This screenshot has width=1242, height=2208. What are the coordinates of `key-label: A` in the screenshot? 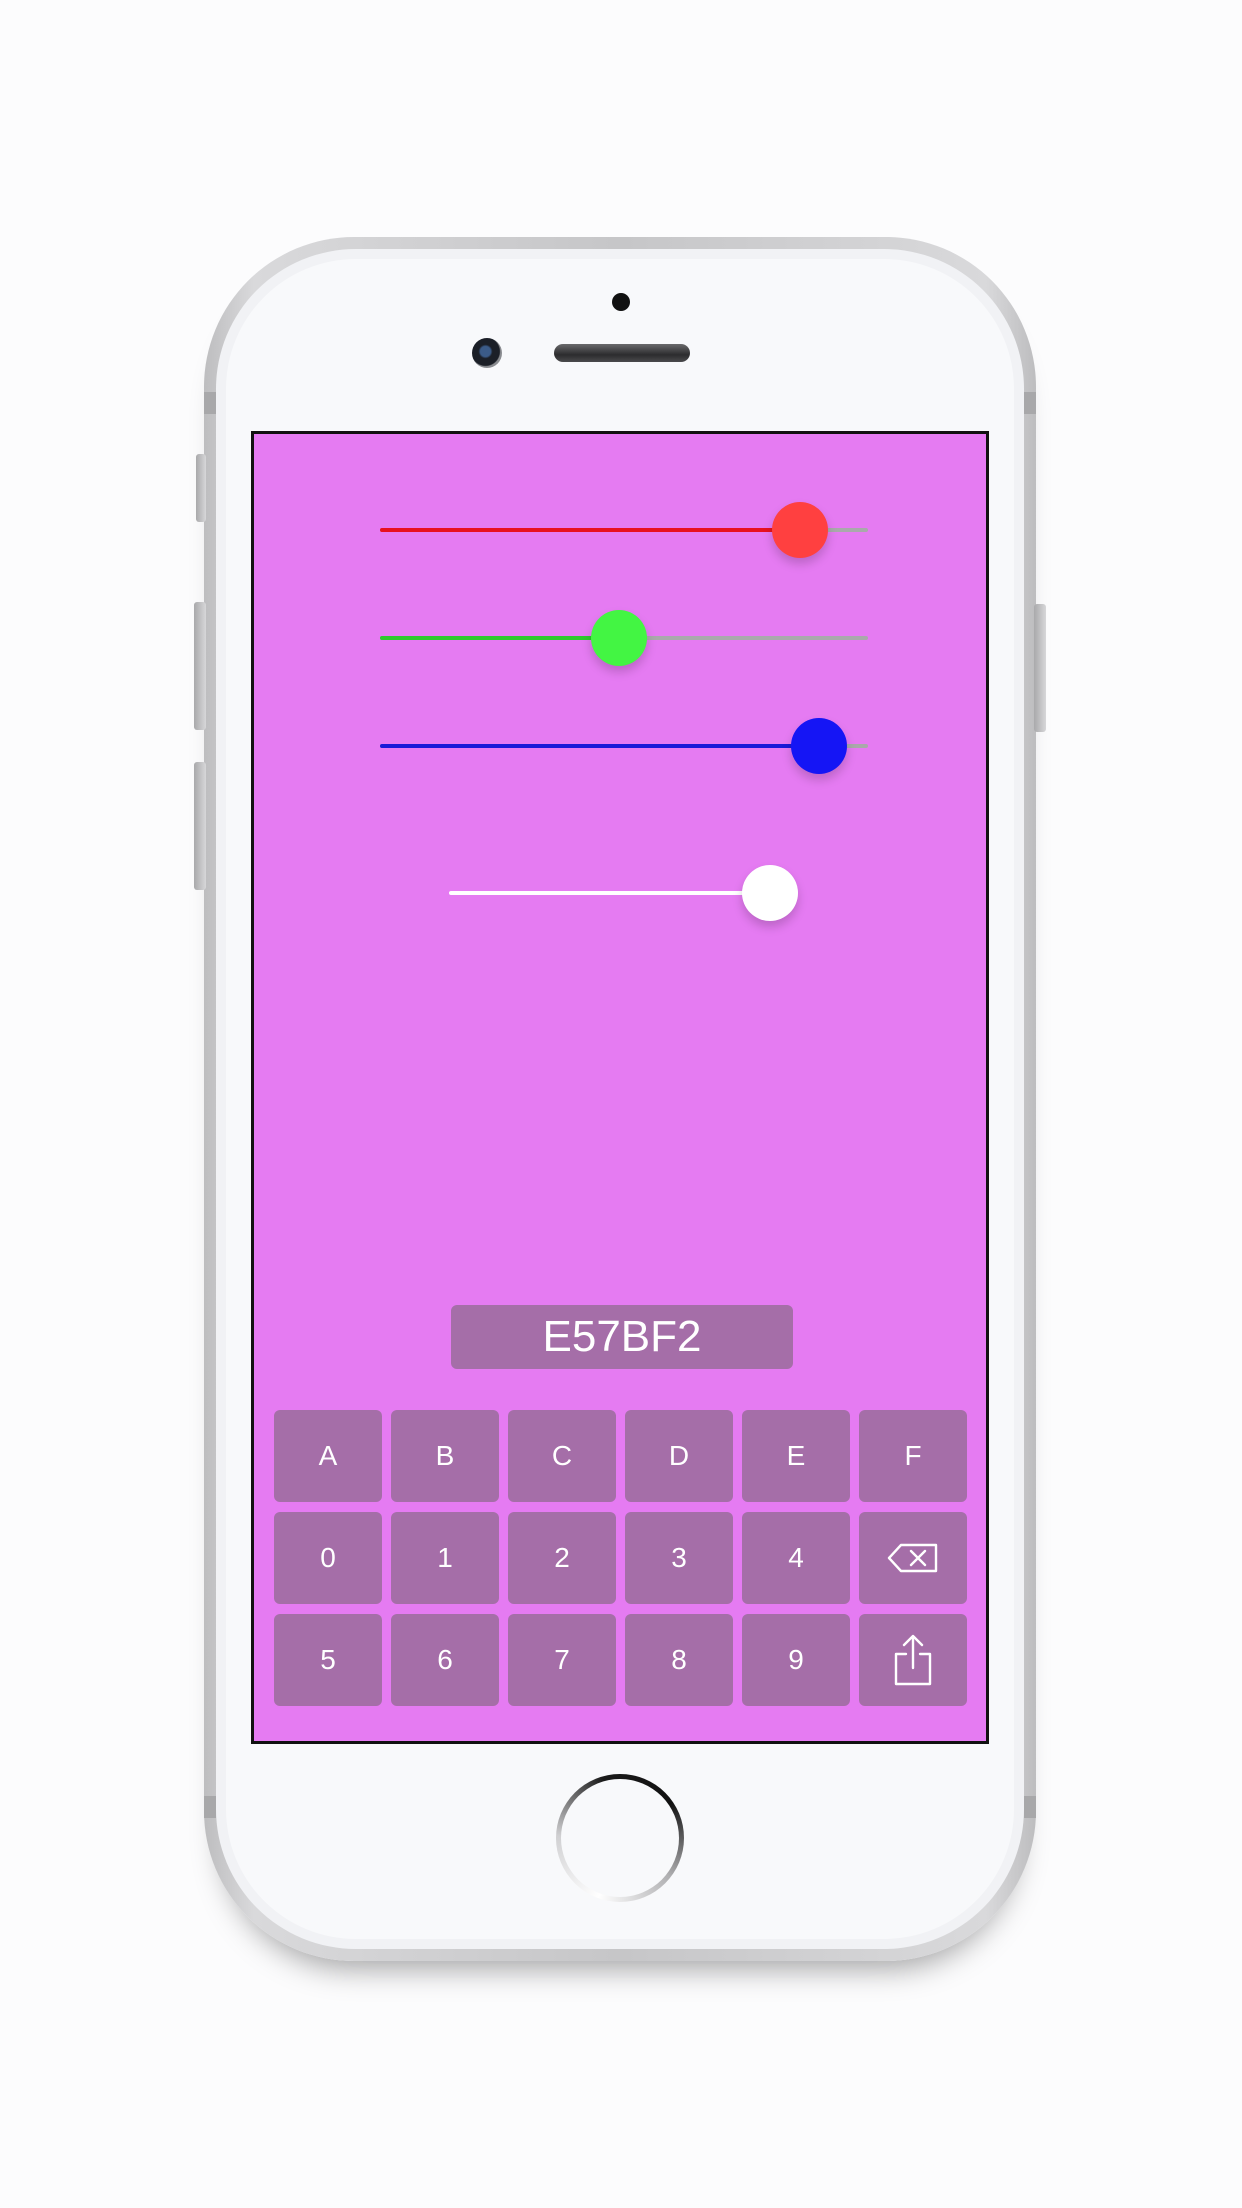 It's located at (328, 1455).